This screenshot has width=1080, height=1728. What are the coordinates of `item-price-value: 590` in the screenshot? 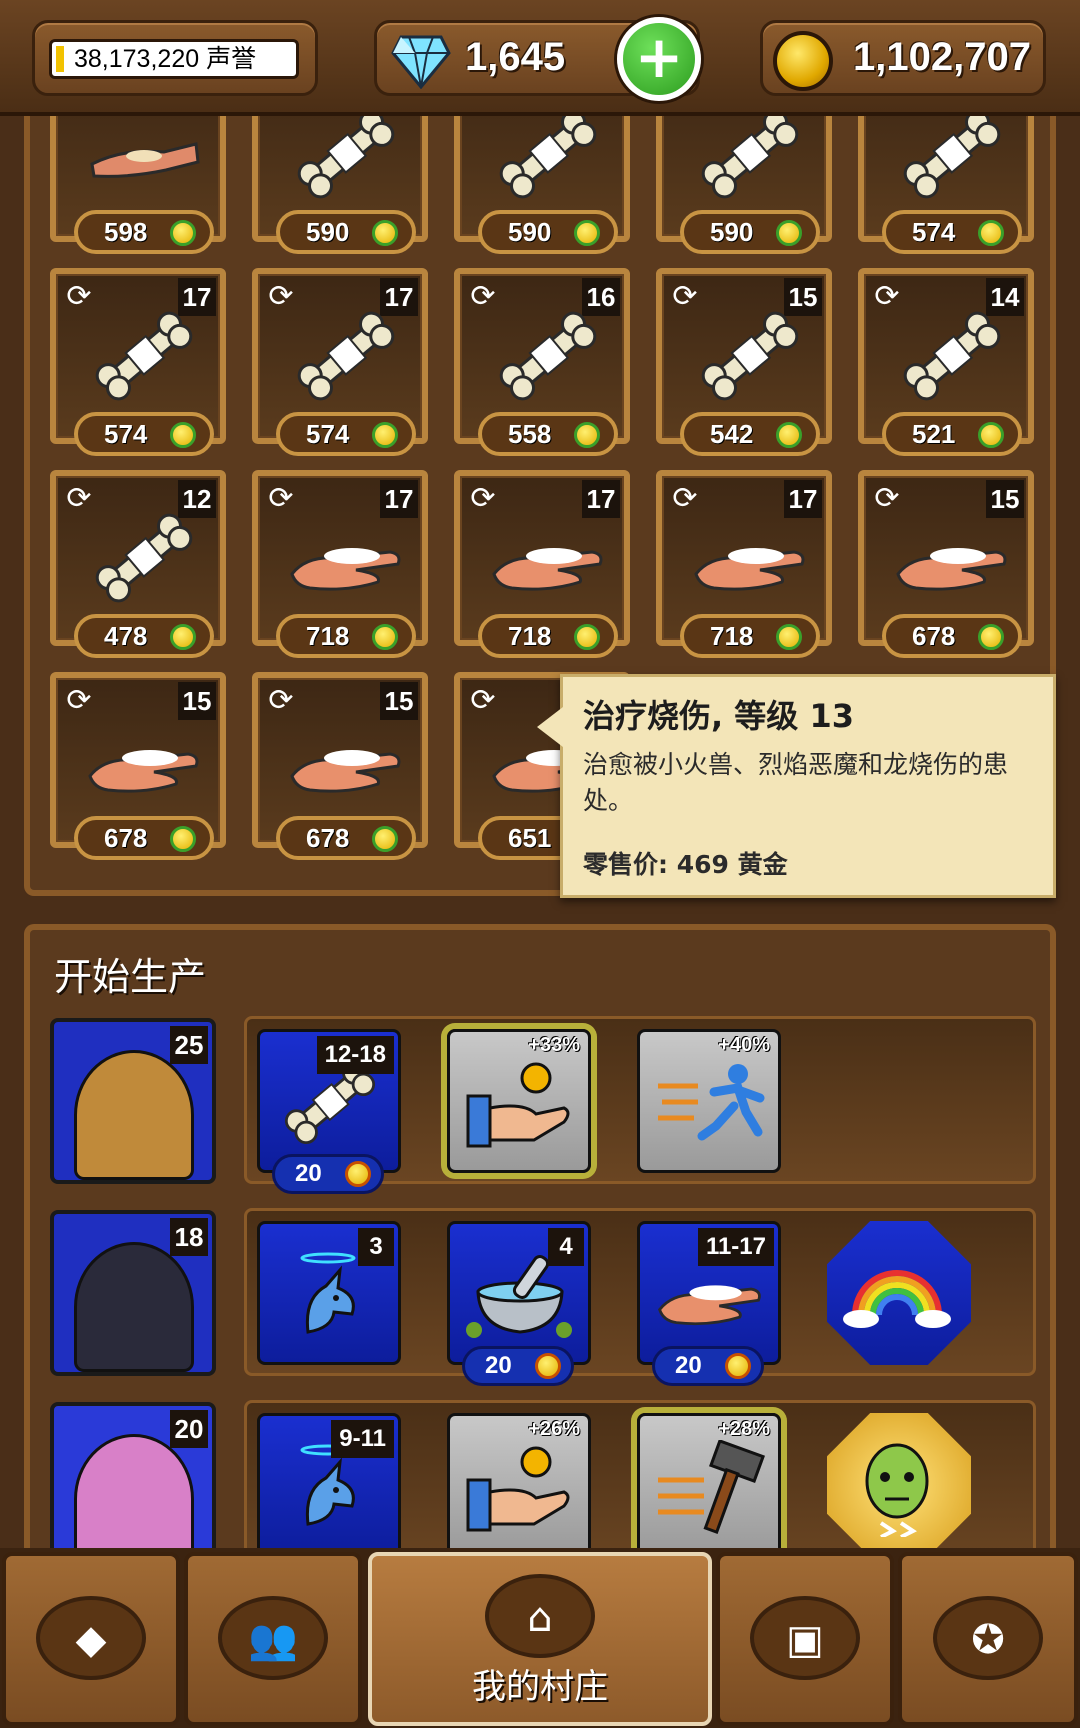 It's located at (530, 232).